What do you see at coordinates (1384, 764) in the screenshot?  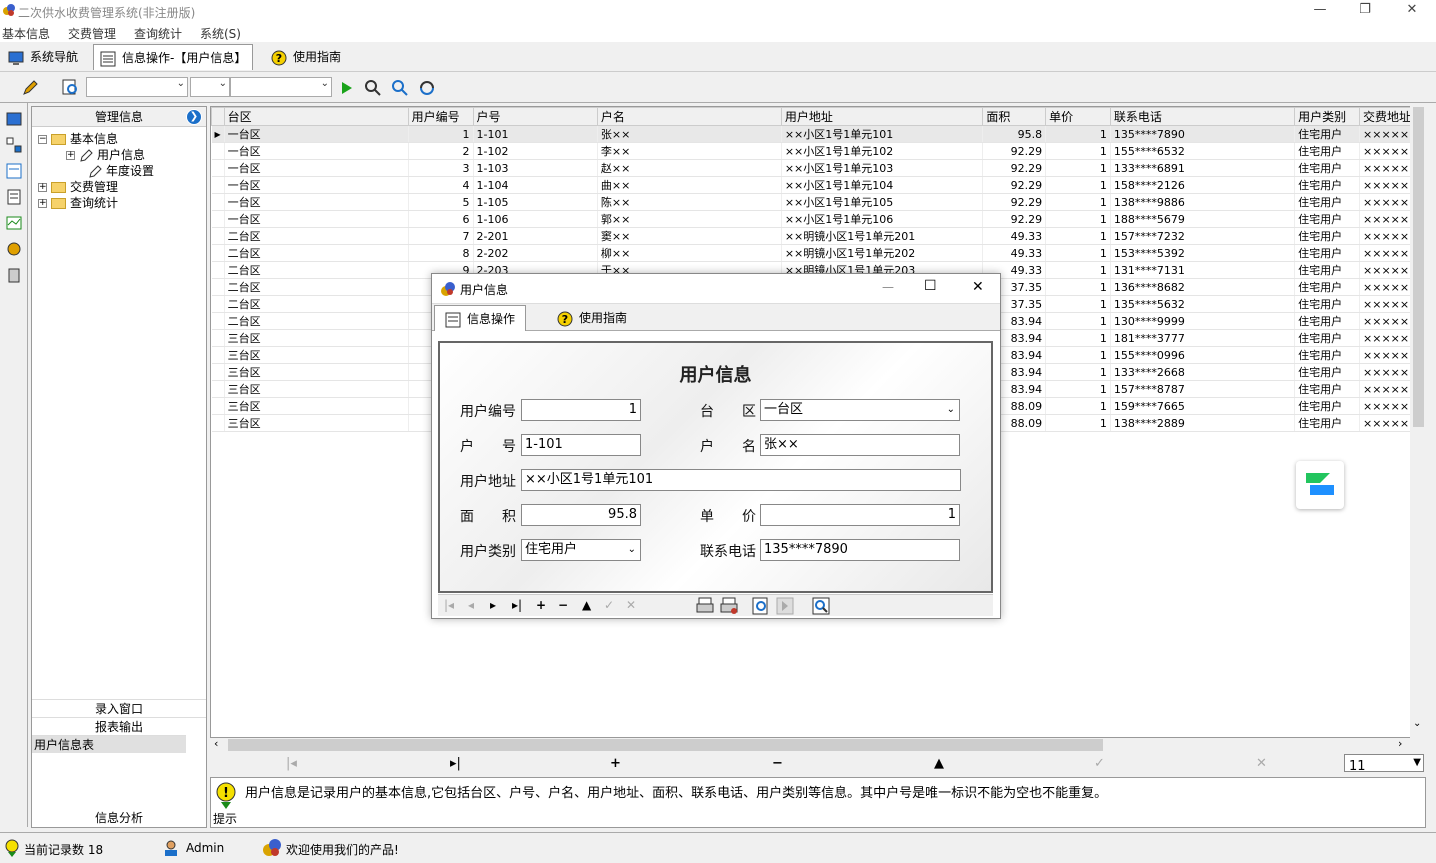 I see `page-size-select: 11 ▼` at bounding box center [1384, 764].